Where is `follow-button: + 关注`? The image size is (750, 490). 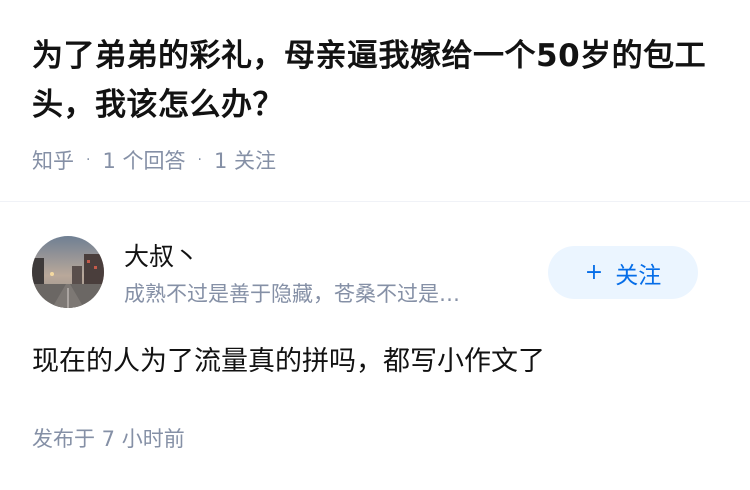 follow-button: + 关注 is located at coordinates (623, 272).